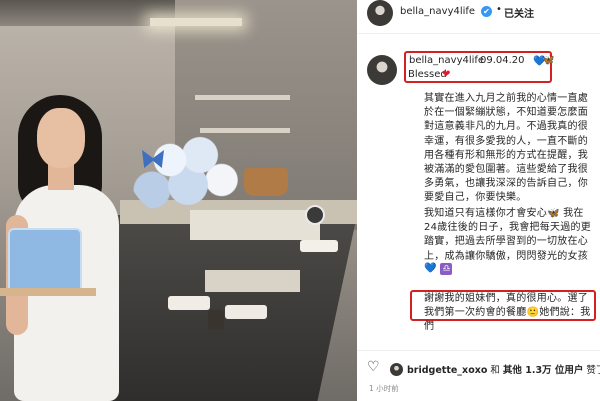 The height and width of the screenshot is (401, 600). I want to click on liker-username: bridgette_xoxo, so click(447, 370).